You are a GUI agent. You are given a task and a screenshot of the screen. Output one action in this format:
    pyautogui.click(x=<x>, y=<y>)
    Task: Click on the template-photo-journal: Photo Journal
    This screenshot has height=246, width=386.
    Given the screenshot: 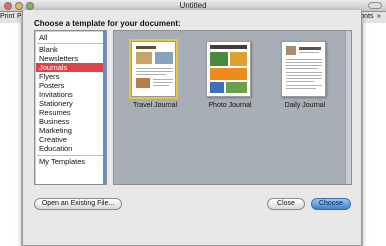 What is the action you would take?
    pyautogui.click(x=230, y=75)
    